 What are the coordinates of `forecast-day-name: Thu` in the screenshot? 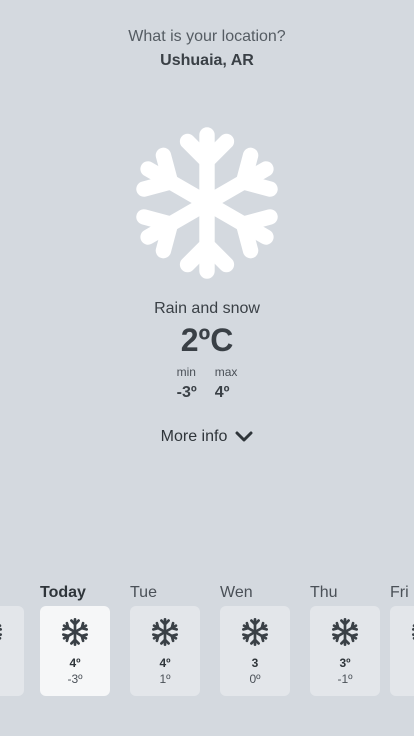 It's located at (324, 592).